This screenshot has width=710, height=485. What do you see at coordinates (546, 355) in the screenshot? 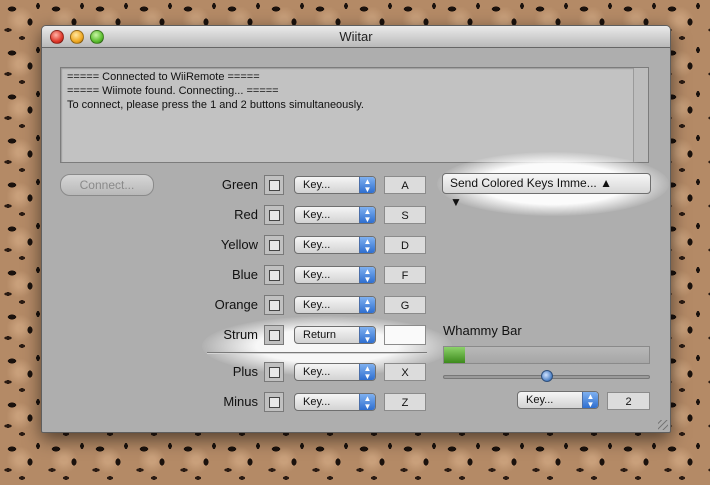
I see `whammy-level-indicator` at bounding box center [546, 355].